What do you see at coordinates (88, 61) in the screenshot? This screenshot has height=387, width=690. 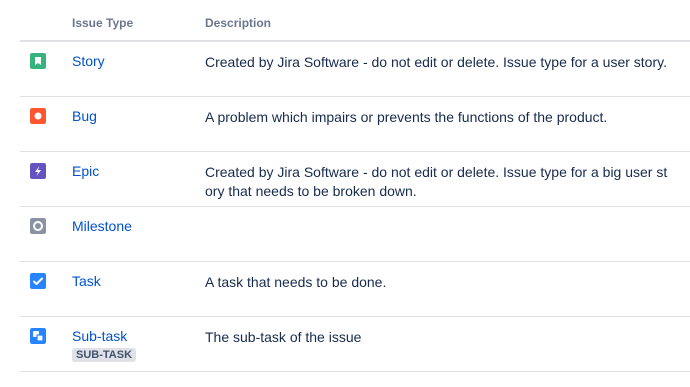 I see `issue-type-link: Story` at bounding box center [88, 61].